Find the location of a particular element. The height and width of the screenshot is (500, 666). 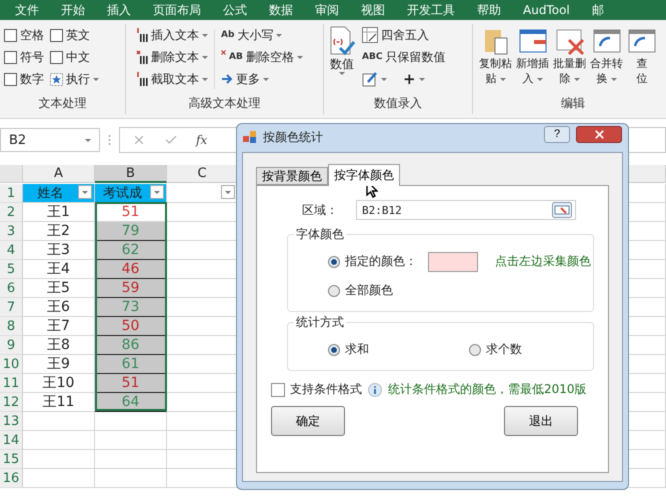

cross-icon is located at coordinates (223, 52).